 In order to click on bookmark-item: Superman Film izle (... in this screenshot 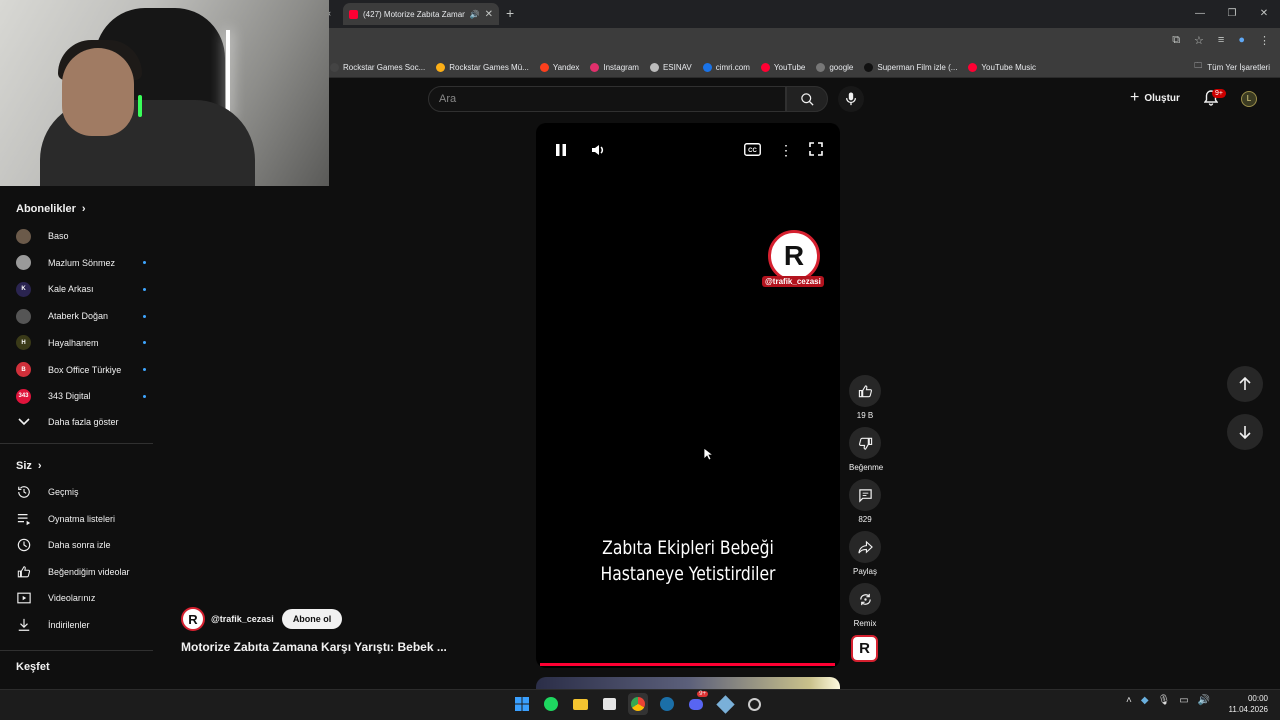, I will do `click(910, 67)`.